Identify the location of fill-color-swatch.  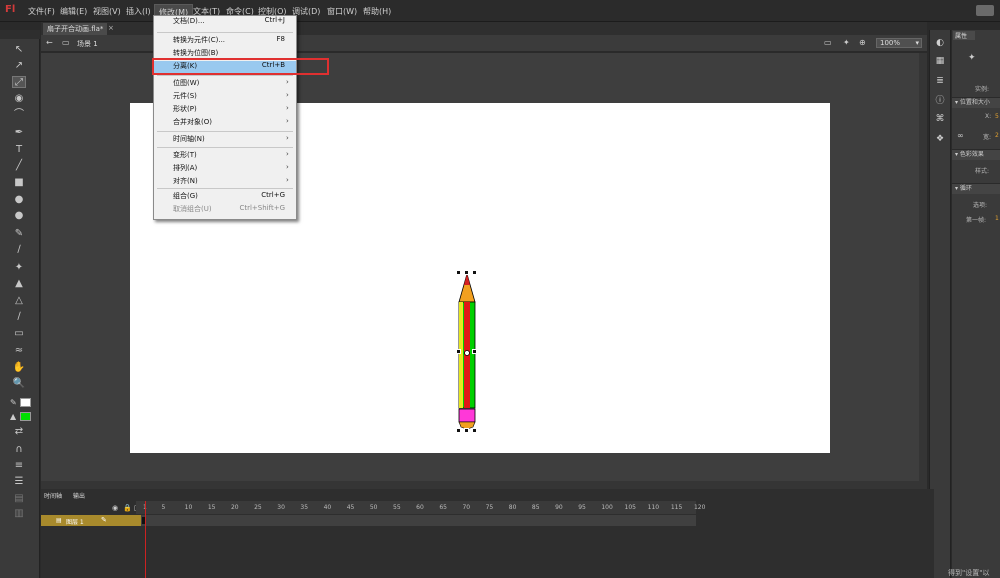
(25, 416).